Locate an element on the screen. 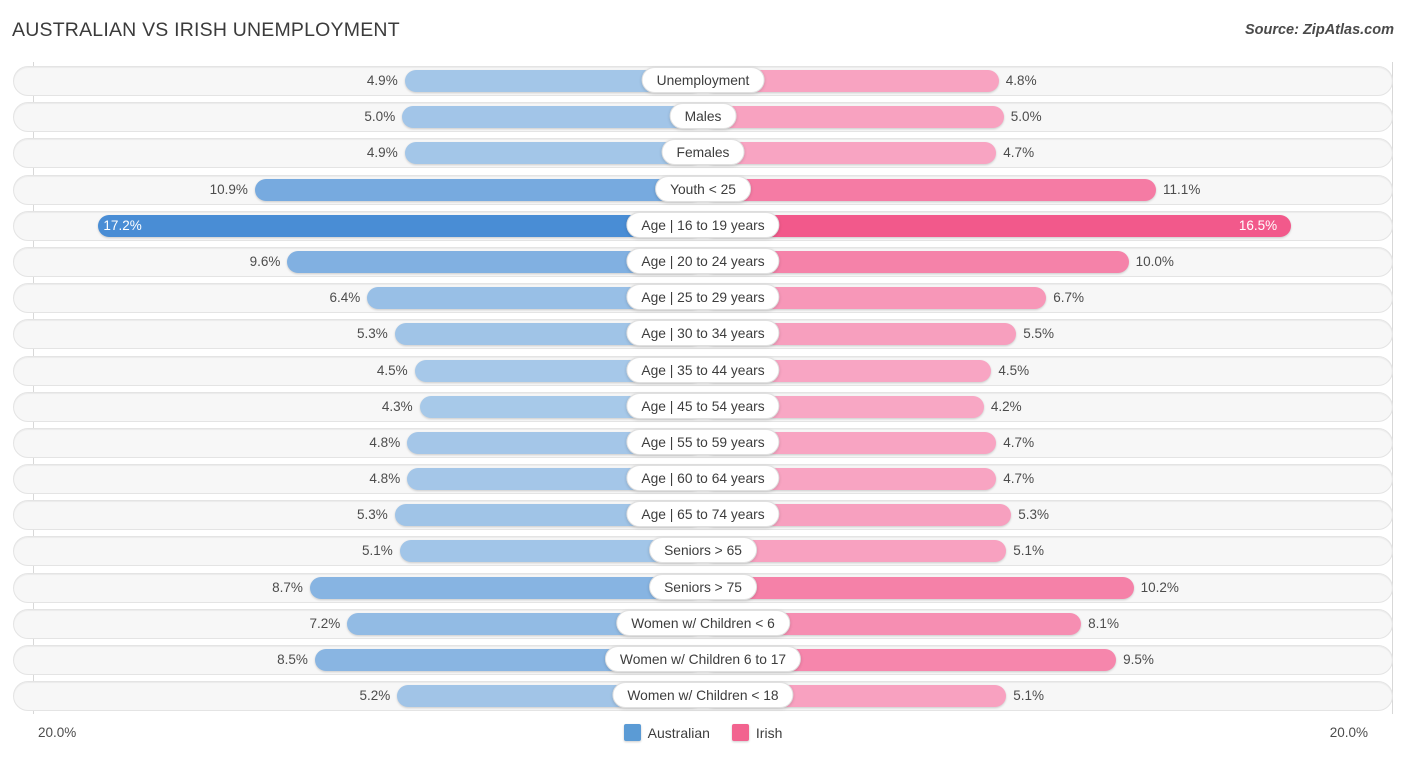 The width and height of the screenshot is (1406, 757). chart-row: 4.3% 4.2% Age | 45 to 54 years is located at coordinates (703, 406).